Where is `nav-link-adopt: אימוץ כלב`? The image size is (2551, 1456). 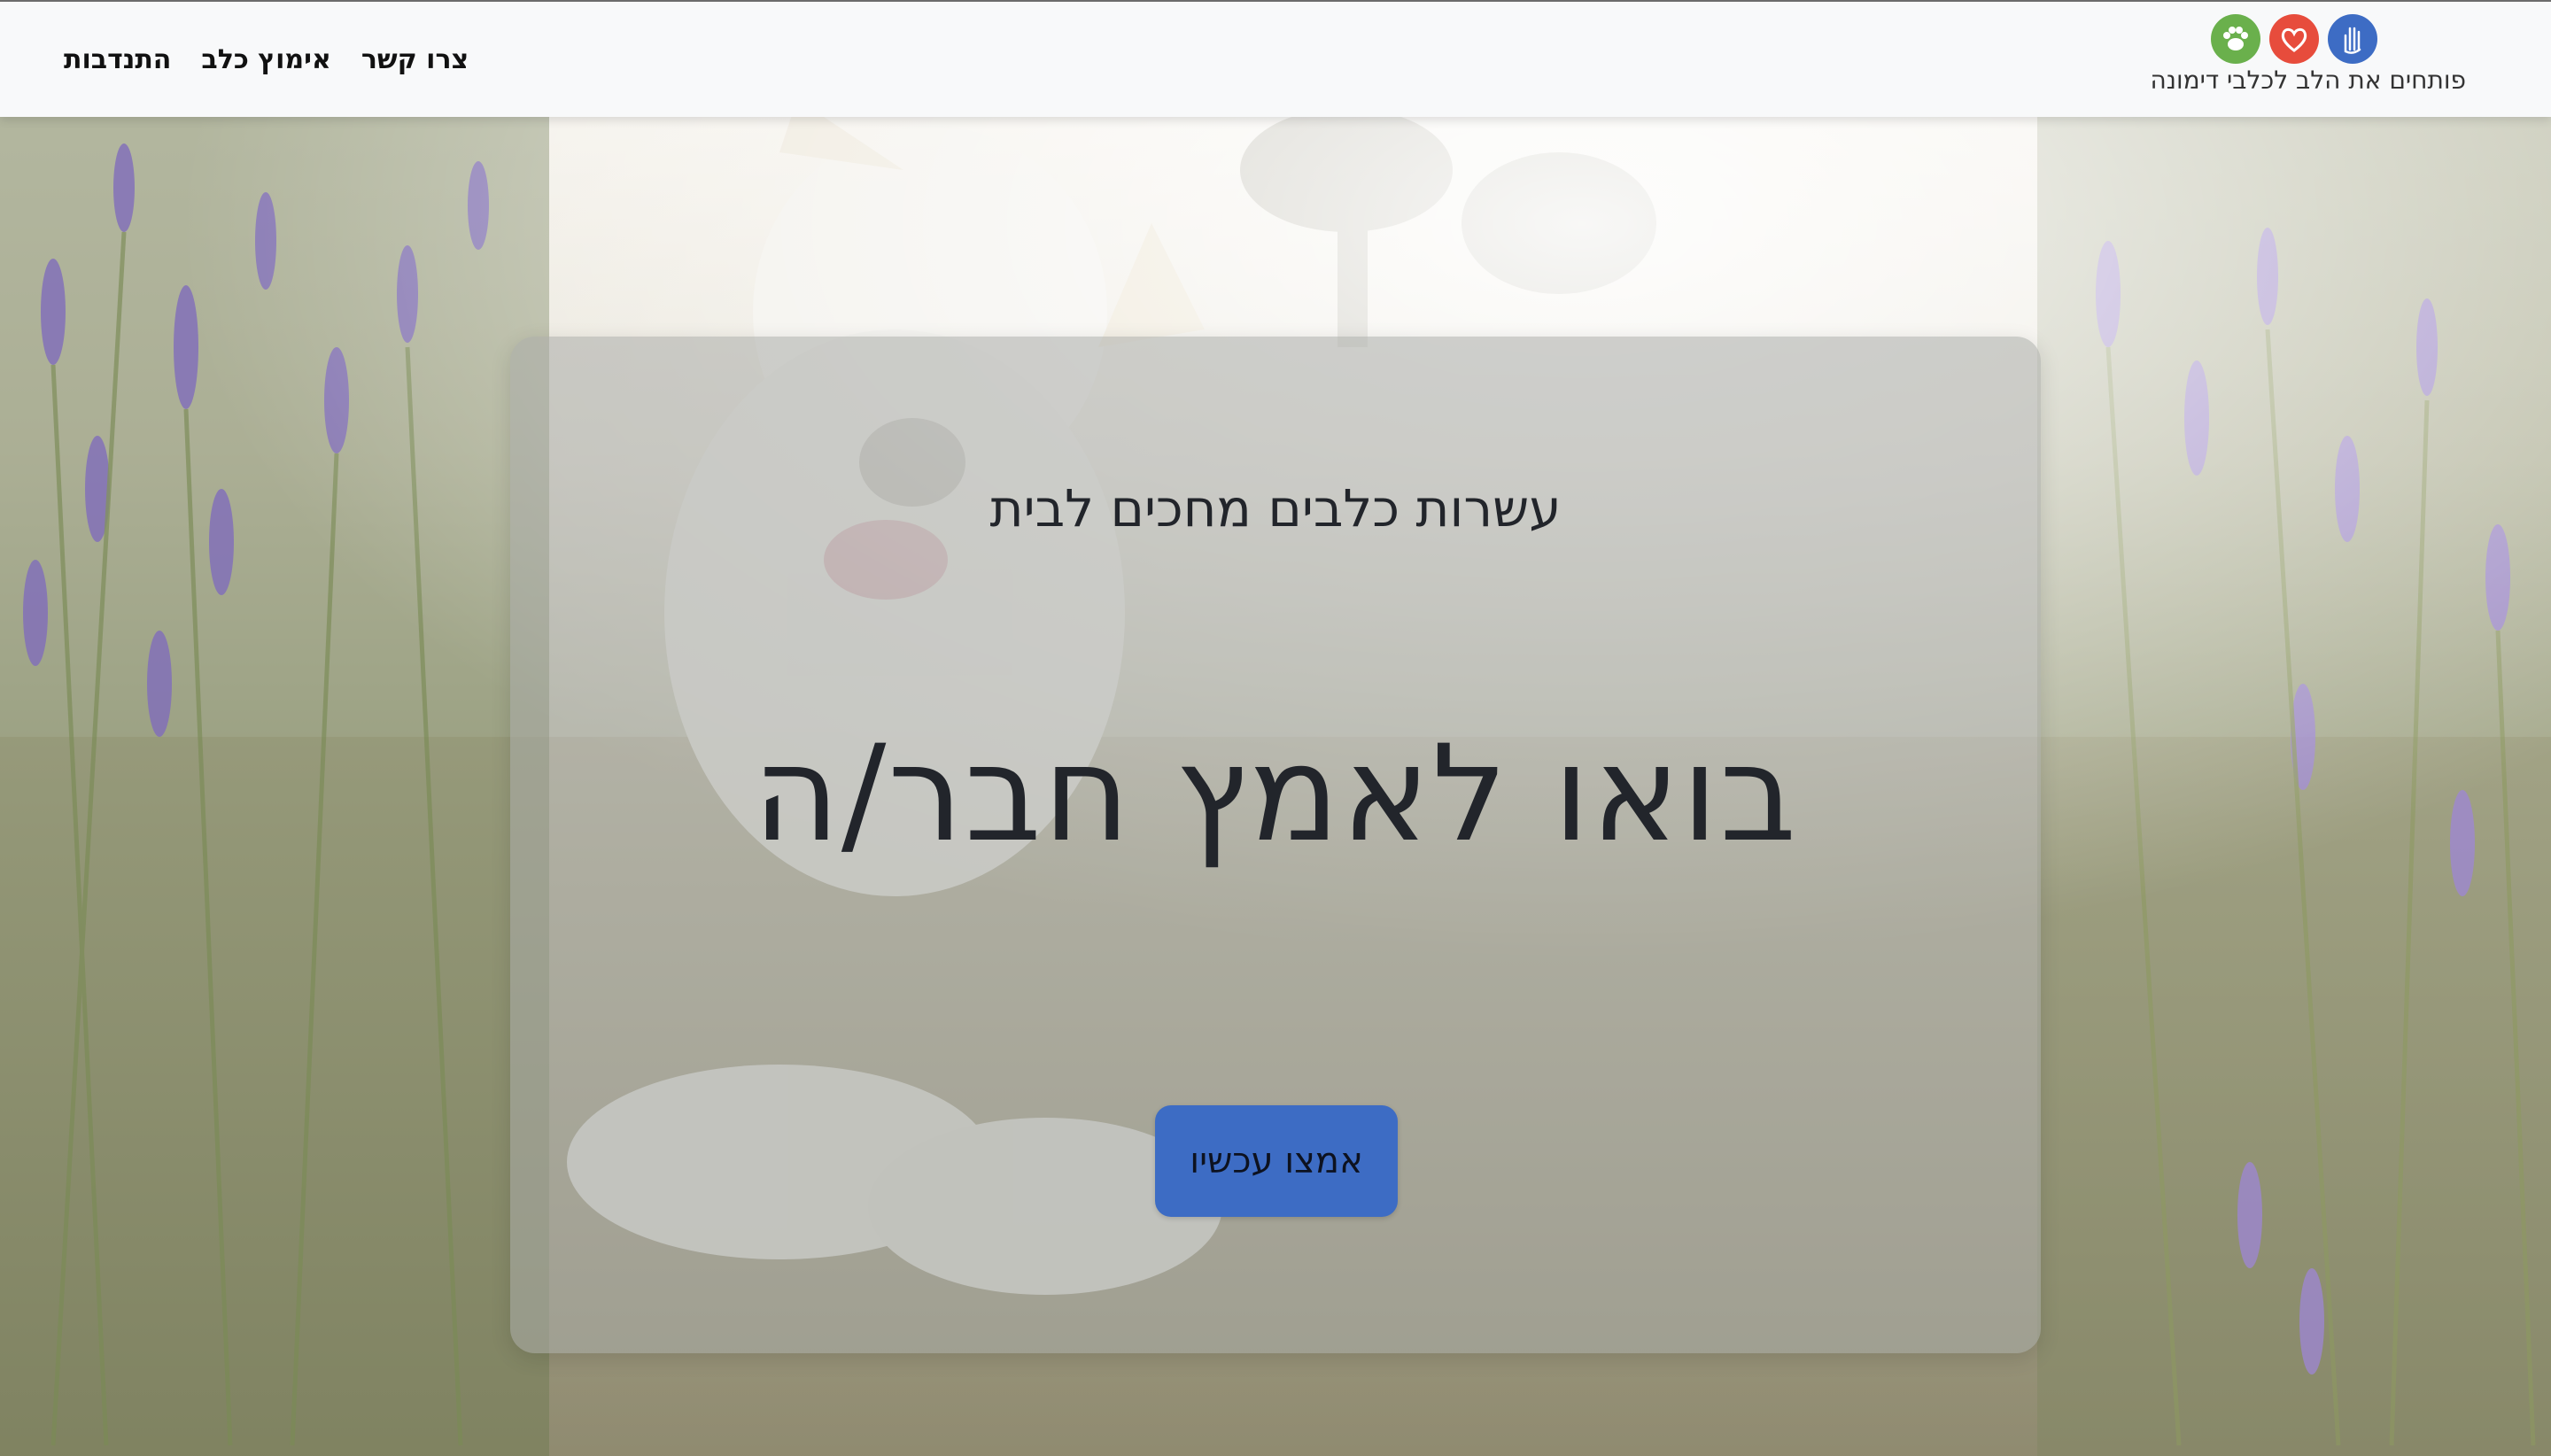 nav-link-adopt: אימוץ כלב is located at coordinates (266, 59).